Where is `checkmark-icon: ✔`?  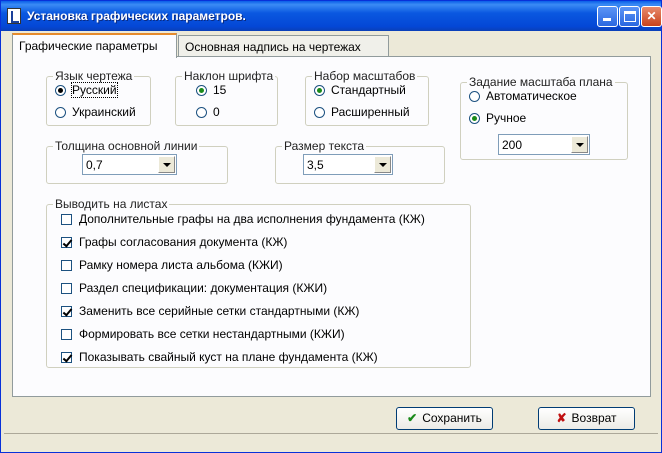
checkmark-icon: ✔ is located at coordinates (412, 418).